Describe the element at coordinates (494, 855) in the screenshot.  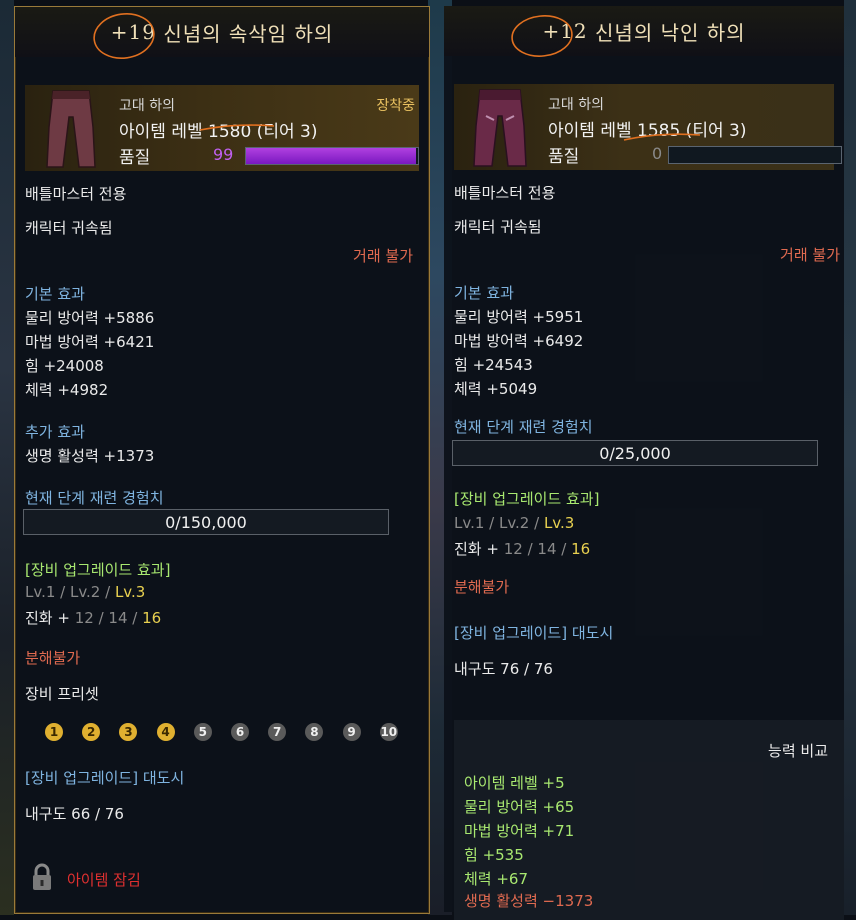
I see `compare-stat: 힘 +535` at that location.